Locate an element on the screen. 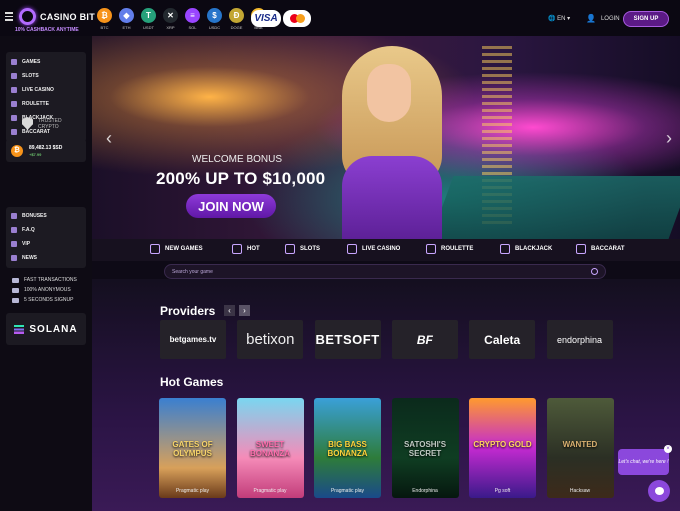 The image size is (680, 511). provider-logo: BETSOFT is located at coordinates (347, 339).